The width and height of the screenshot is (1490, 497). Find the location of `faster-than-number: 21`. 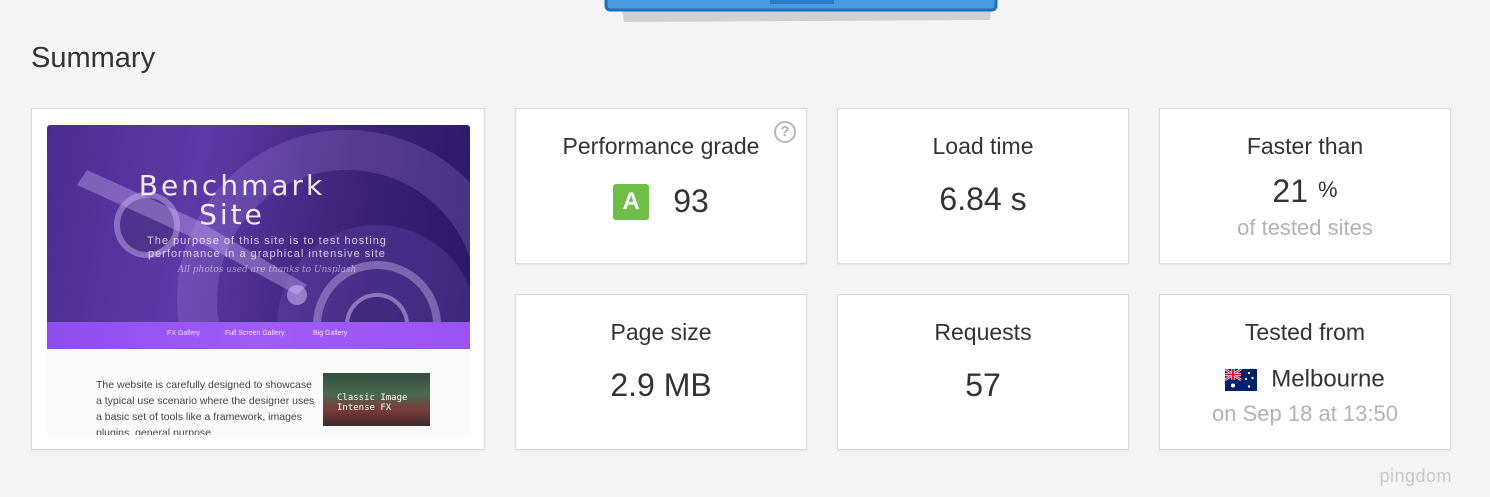

faster-than-number: 21 is located at coordinates (1290, 191).